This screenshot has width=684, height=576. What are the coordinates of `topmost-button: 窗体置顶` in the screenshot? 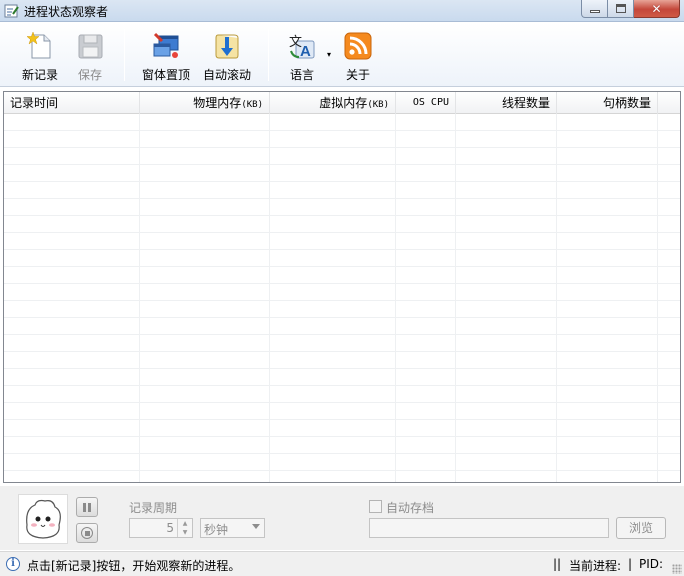 It's located at (166, 55).